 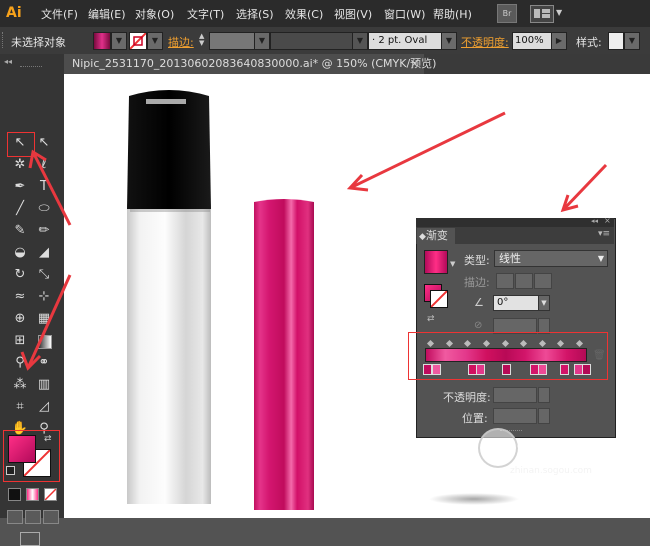 What do you see at coordinates (46, 322) in the screenshot?
I see `arrow-to-fill` at bounding box center [46, 322].